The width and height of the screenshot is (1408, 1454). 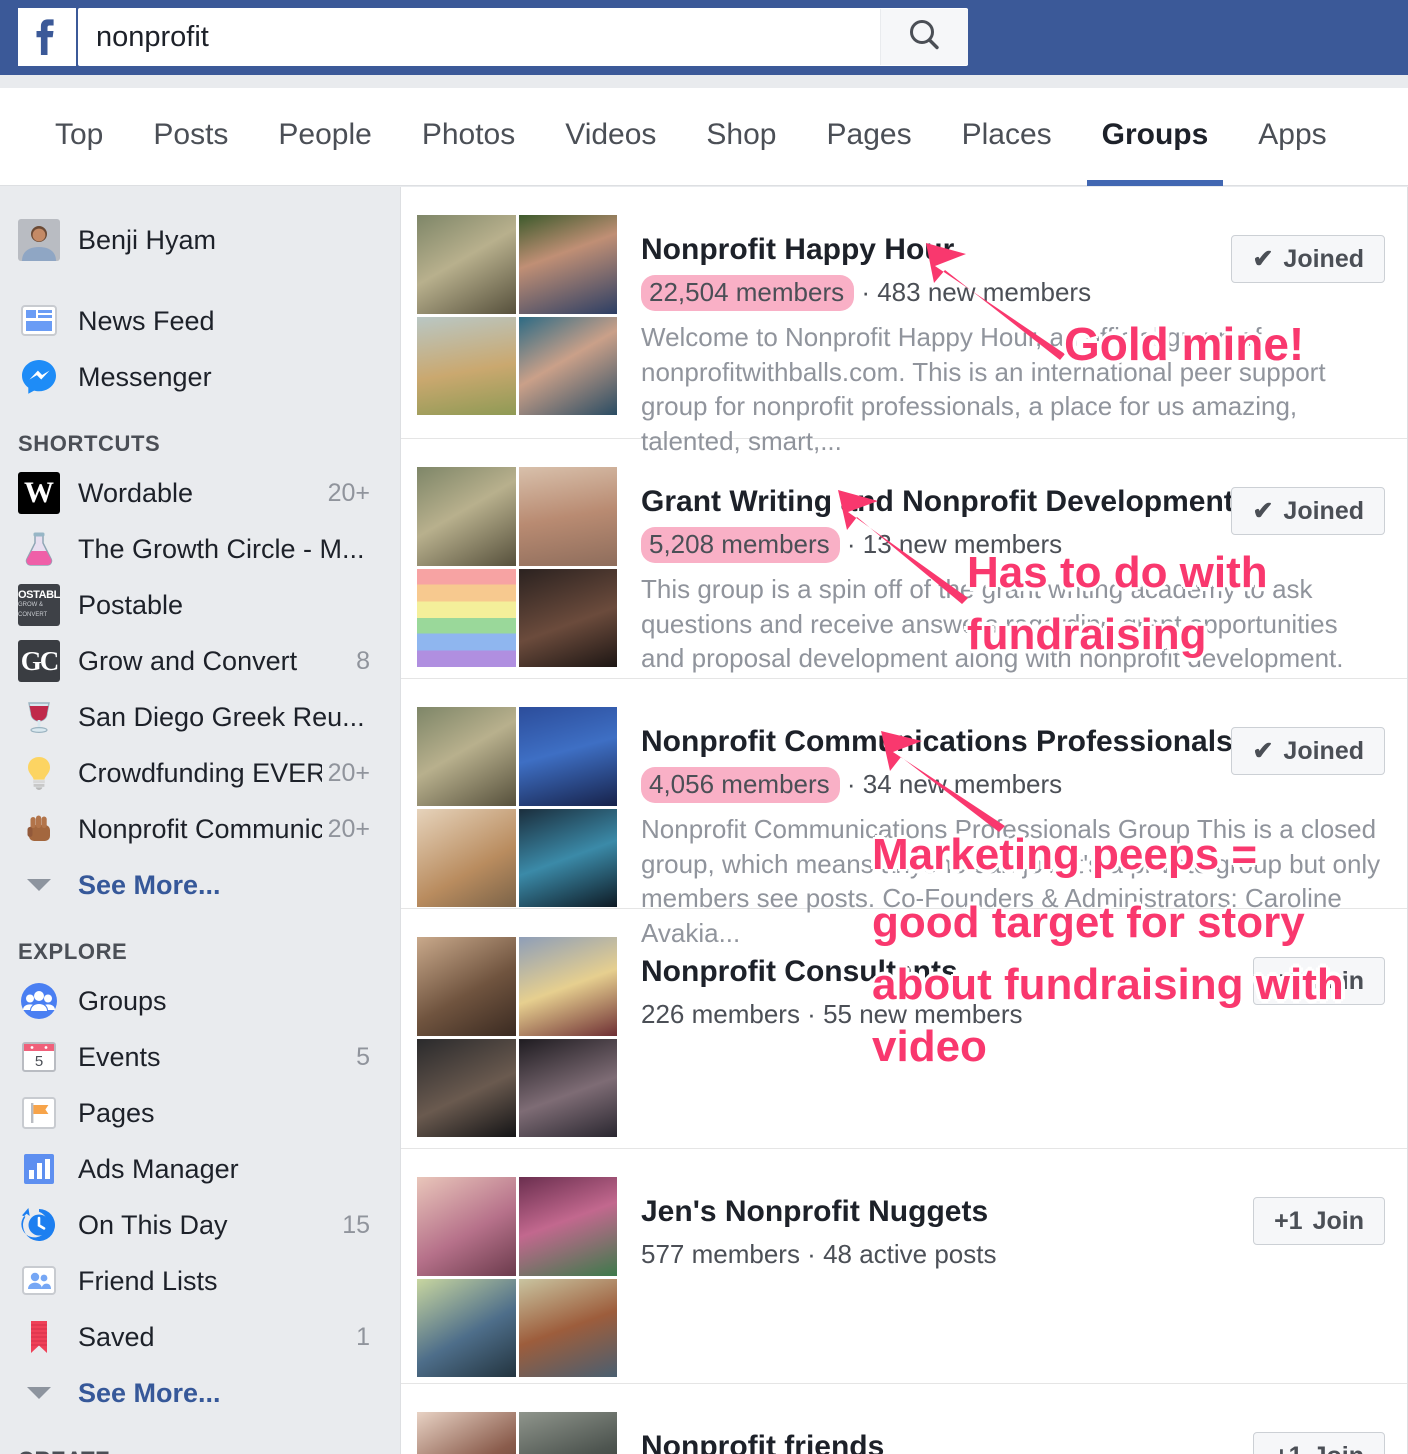 I want to click on tab-people: People, so click(x=324, y=137).